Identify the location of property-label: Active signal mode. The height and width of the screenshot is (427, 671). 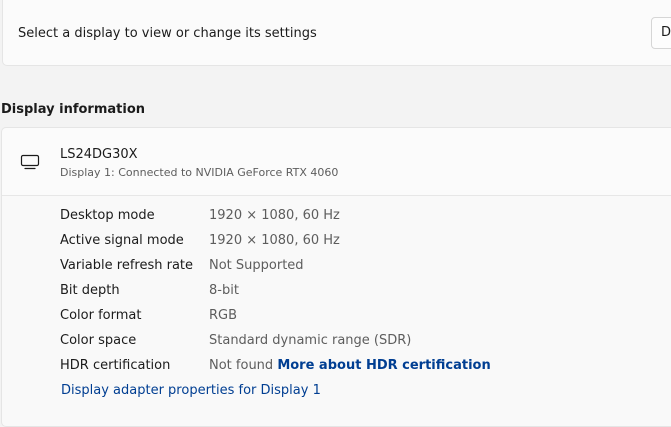
(122, 240).